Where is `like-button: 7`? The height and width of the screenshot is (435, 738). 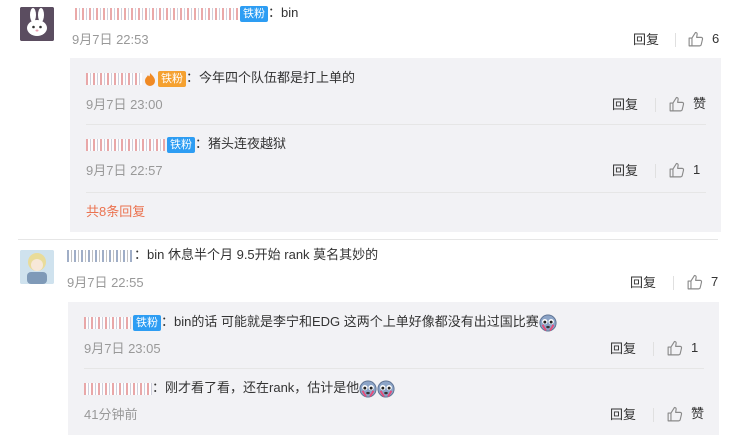
like-button: 7 is located at coordinates (702, 282).